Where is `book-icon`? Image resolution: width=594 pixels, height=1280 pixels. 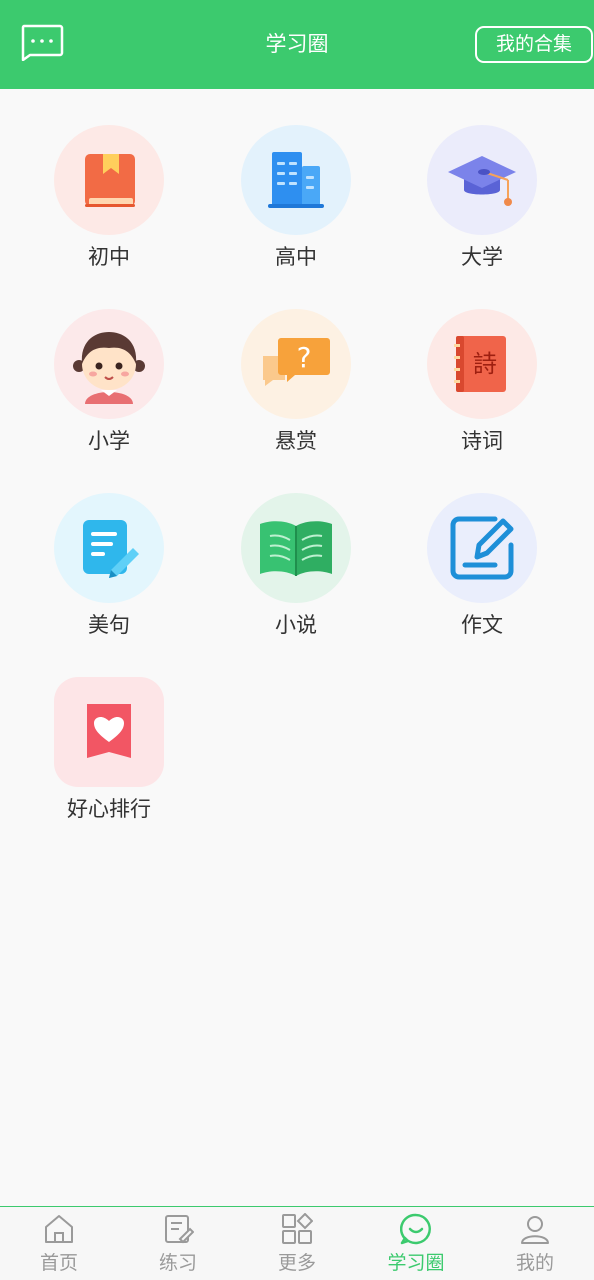
book-icon is located at coordinates (110, 180).